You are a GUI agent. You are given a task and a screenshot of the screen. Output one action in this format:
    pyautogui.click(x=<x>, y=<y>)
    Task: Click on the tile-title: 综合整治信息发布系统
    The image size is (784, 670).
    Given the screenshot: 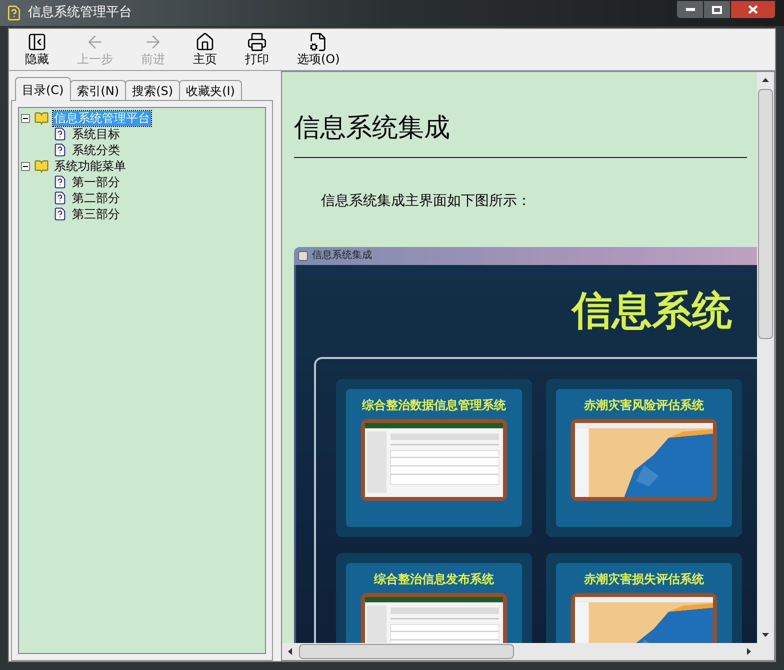 What is the action you would take?
    pyautogui.click(x=434, y=579)
    